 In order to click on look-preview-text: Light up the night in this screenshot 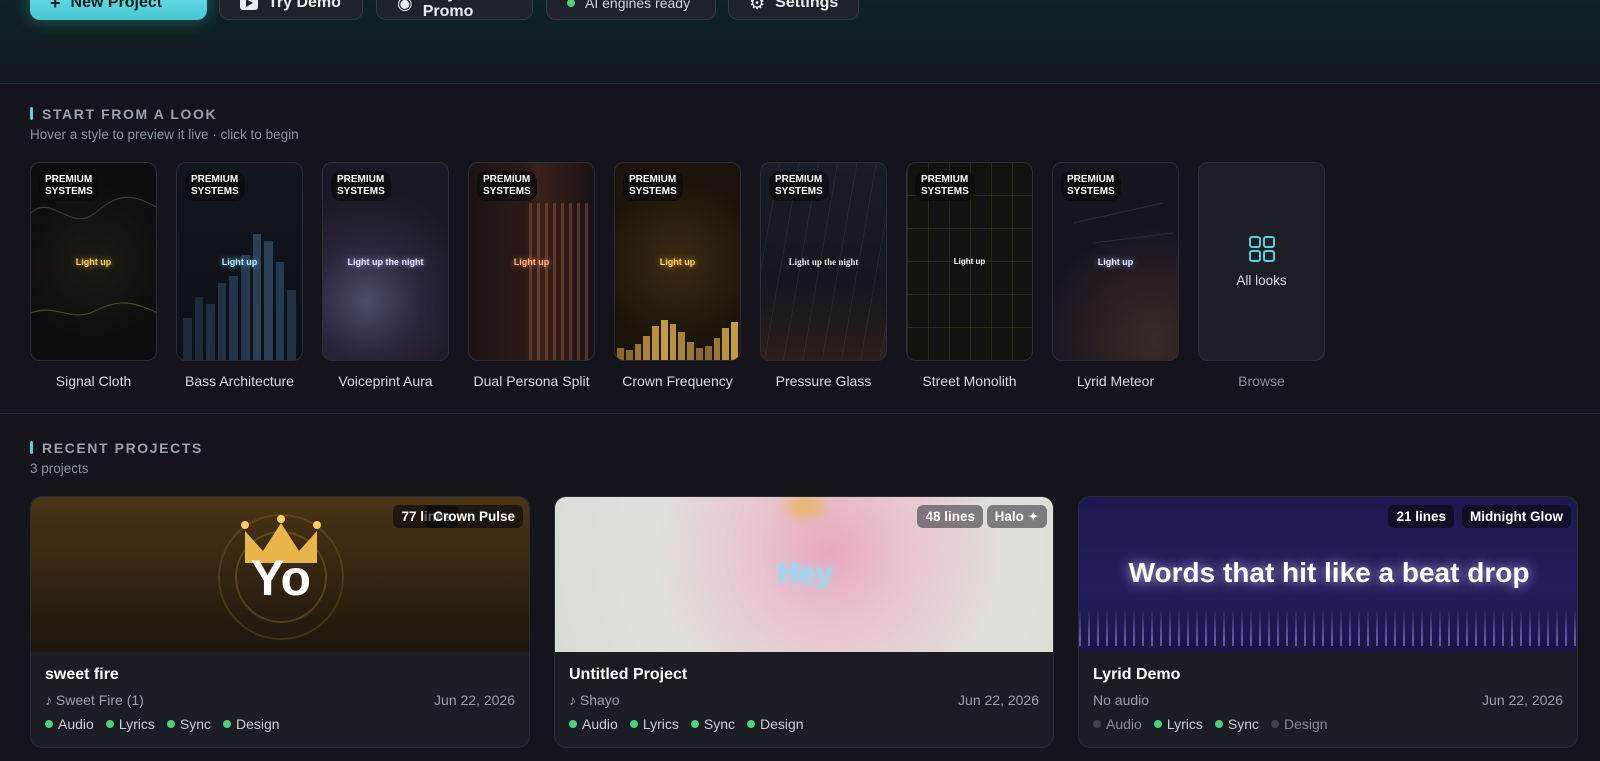, I will do `click(823, 262)`.